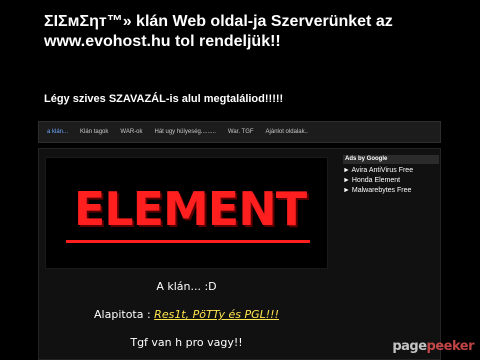 The height and width of the screenshot is (360, 480). What do you see at coordinates (188, 241) in the screenshot?
I see `logo-underline` at bounding box center [188, 241].